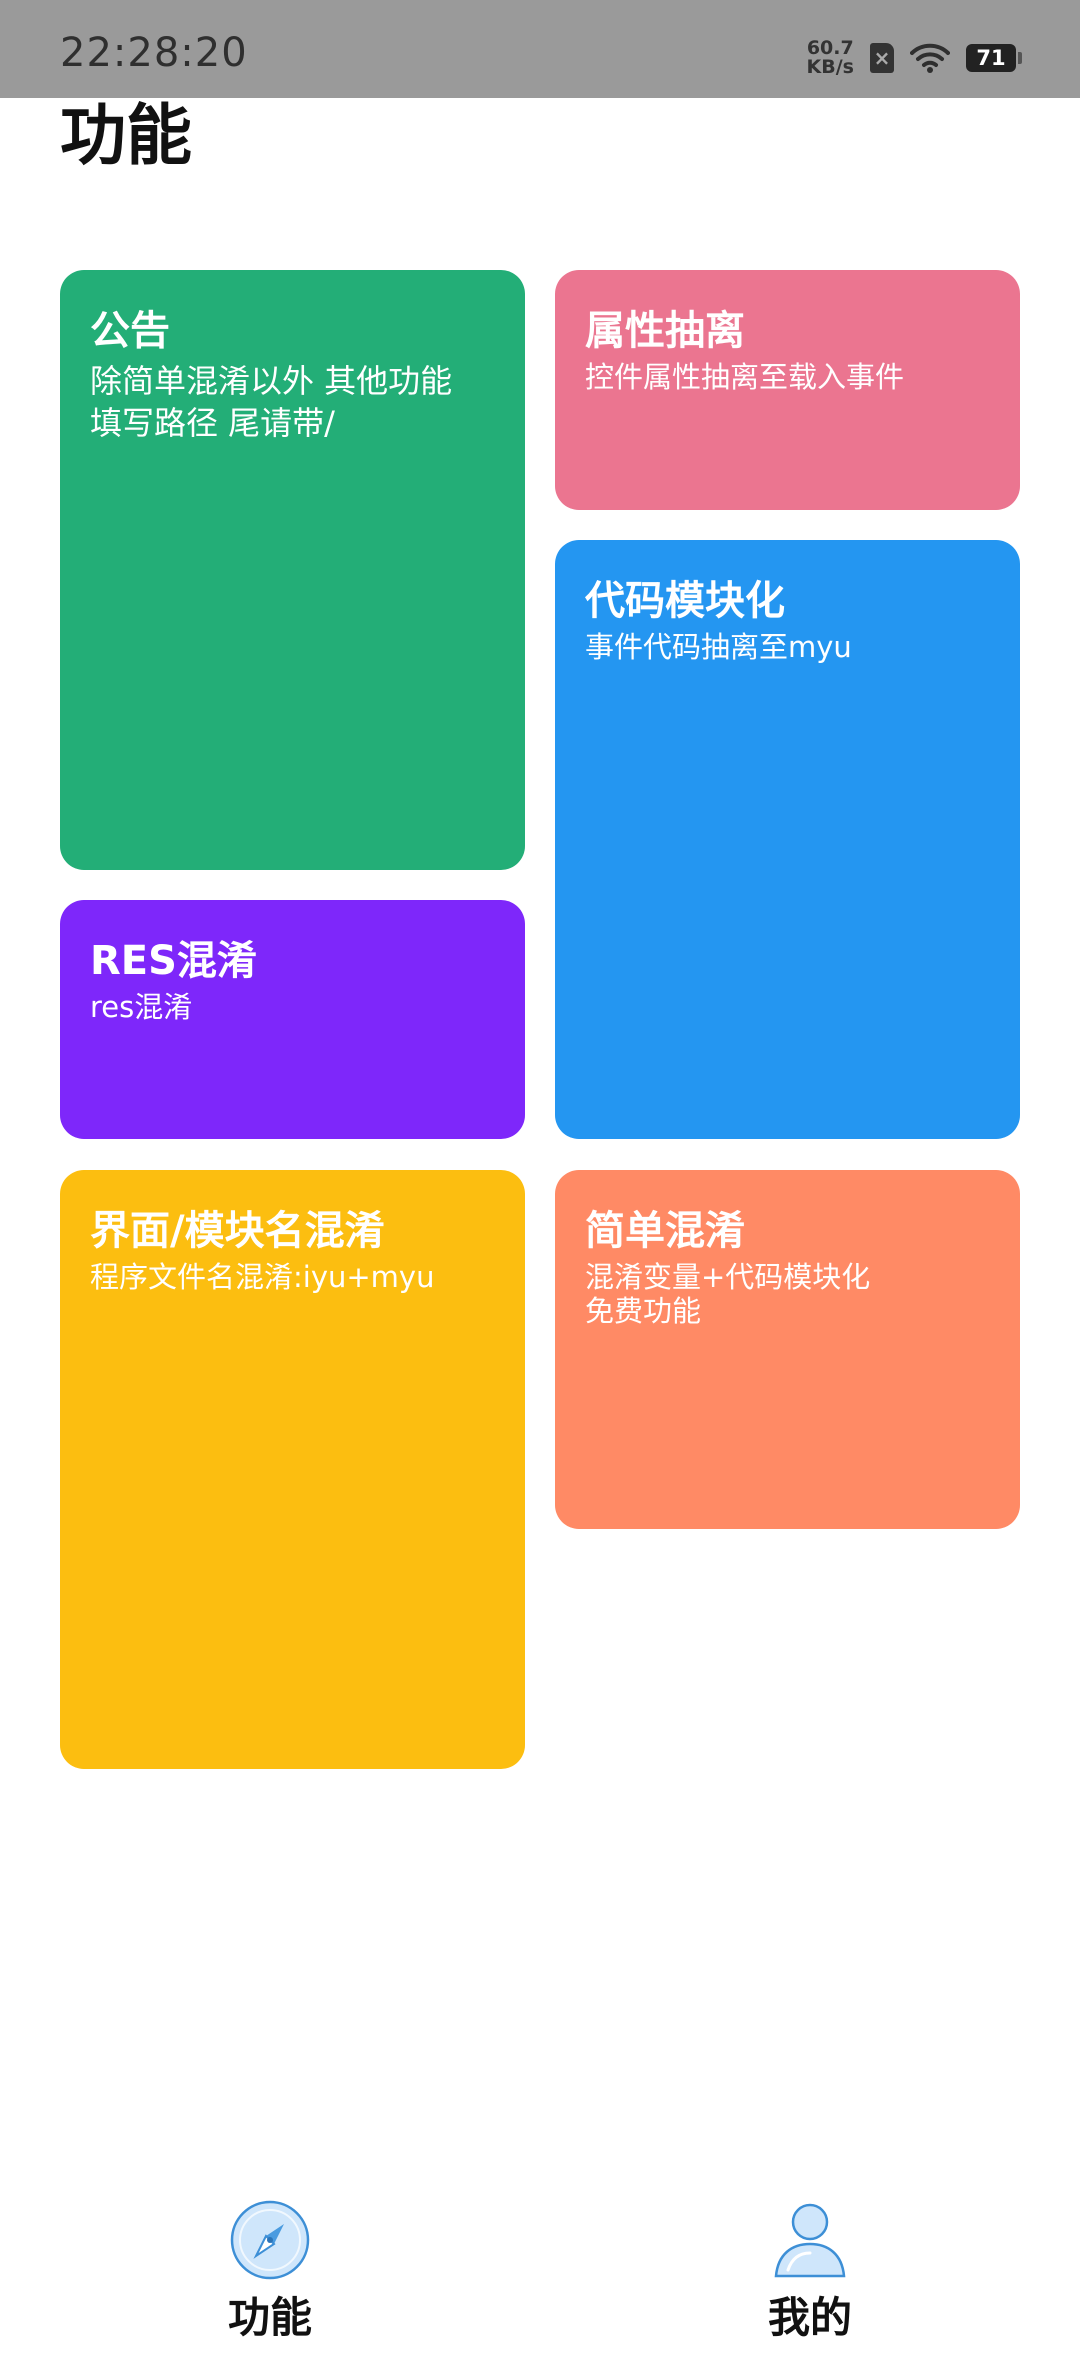  Describe the element at coordinates (728, 1294) in the screenshot. I see `card-simple-obfuscate-desc: 混淆变量+代码模块化 免费功能` at that location.